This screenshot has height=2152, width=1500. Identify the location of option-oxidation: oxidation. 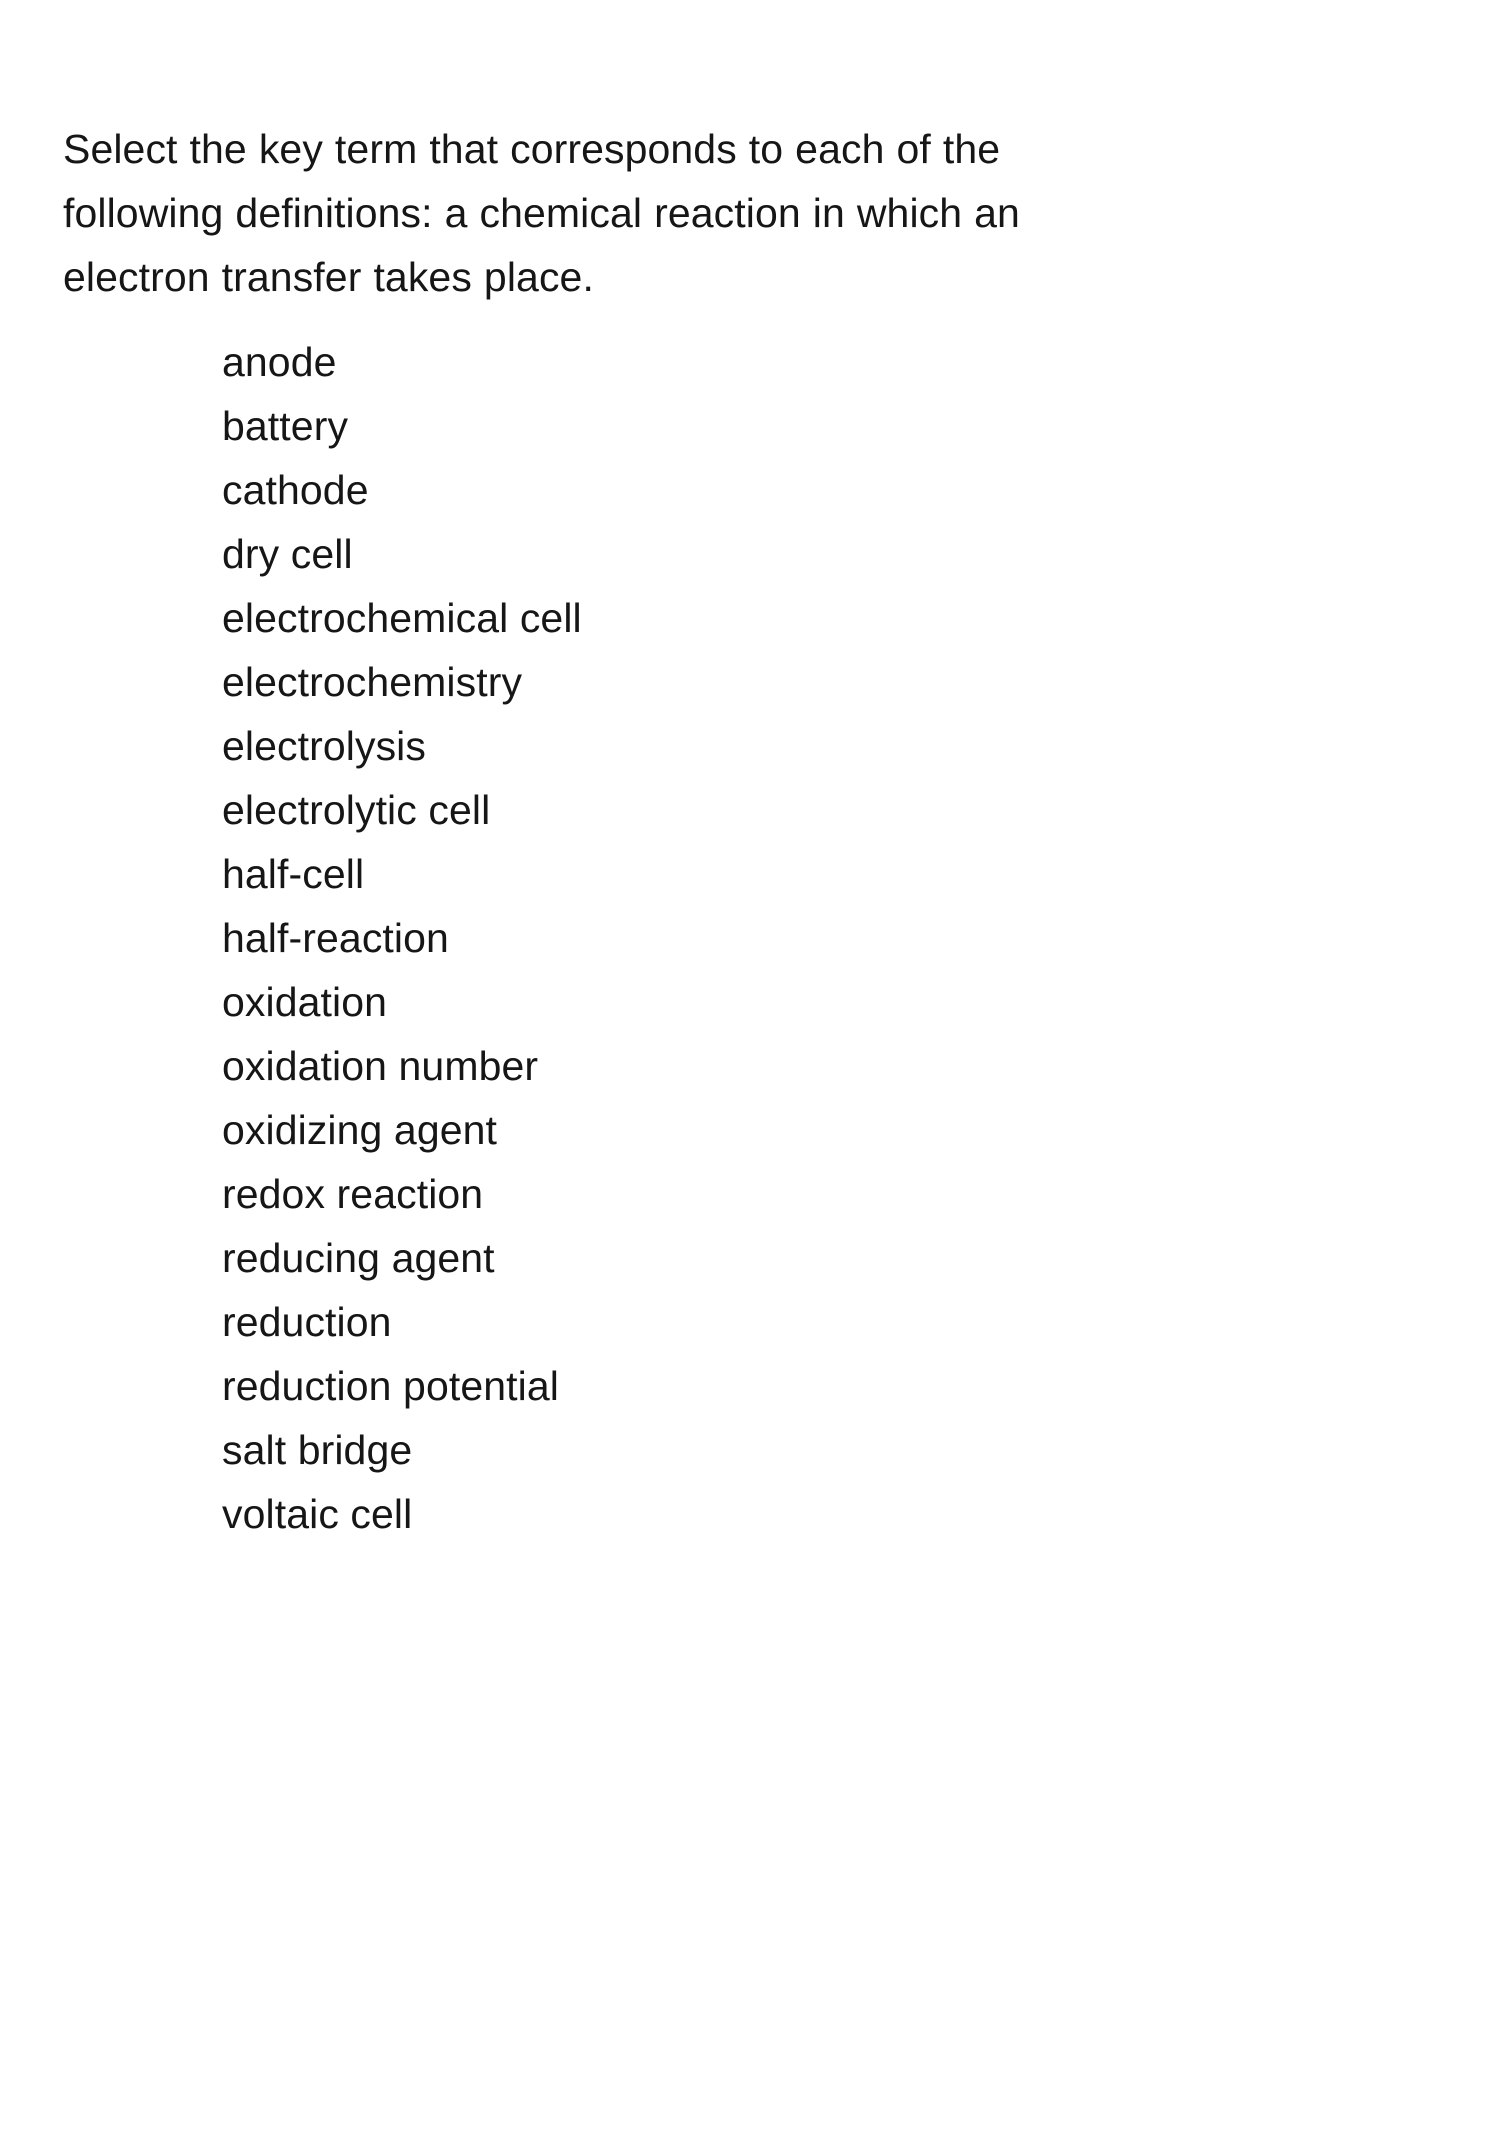
(750, 1002).